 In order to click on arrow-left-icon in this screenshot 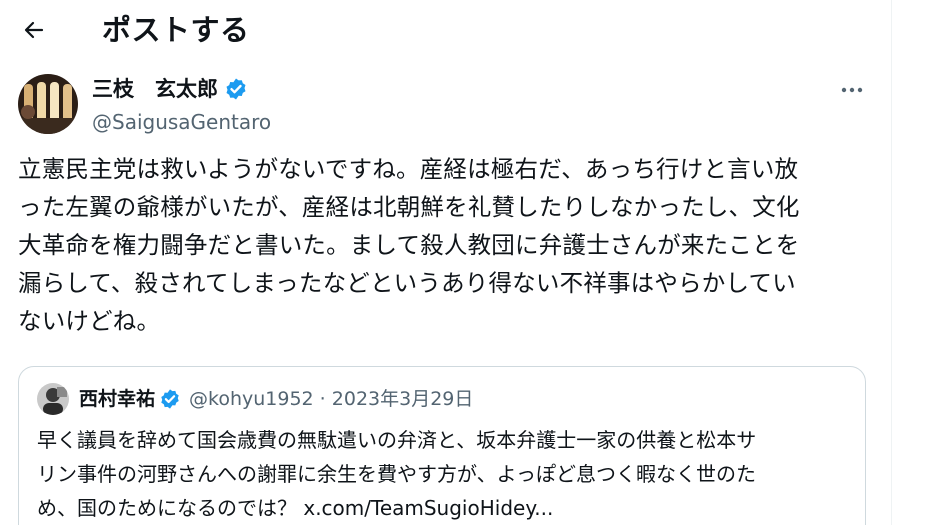, I will do `click(34, 30)`.